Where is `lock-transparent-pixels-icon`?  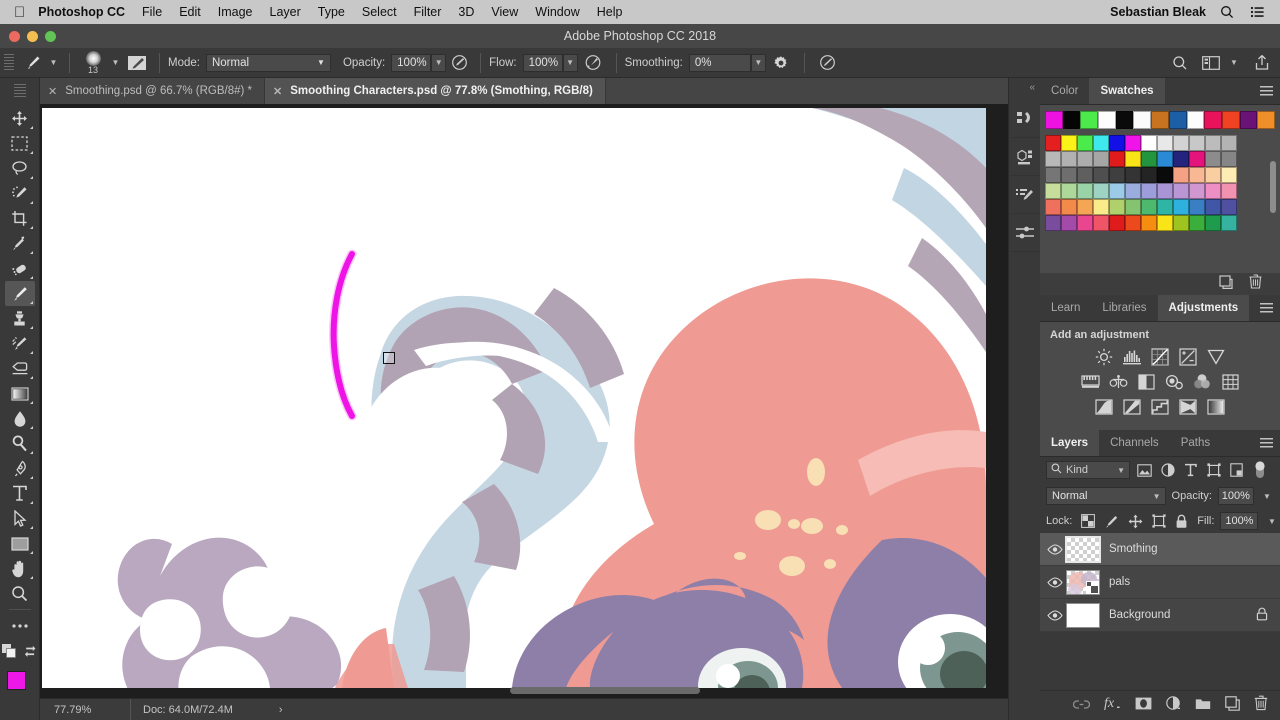 lock-transparent-pixels-icon is located at coordinates (1088, 521).